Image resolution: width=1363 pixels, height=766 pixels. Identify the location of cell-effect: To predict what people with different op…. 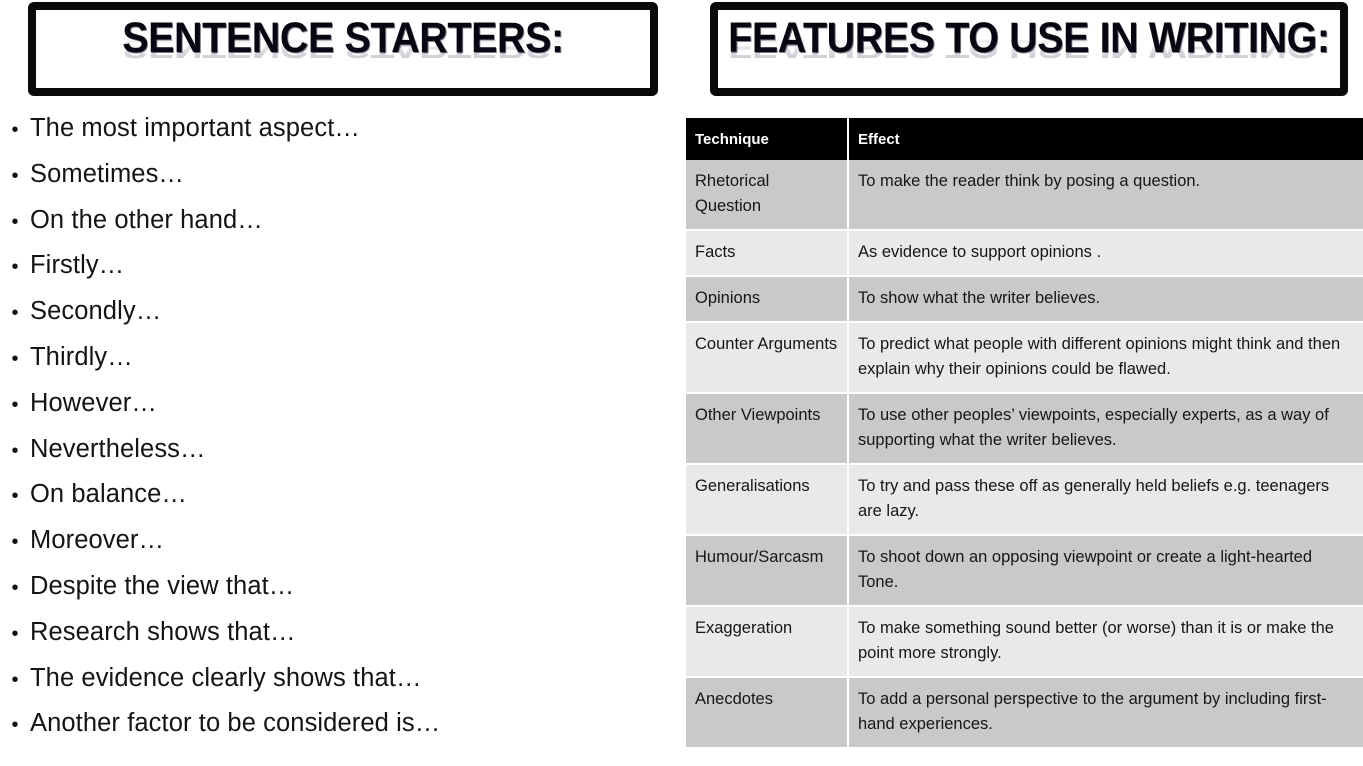
(1105, 358).